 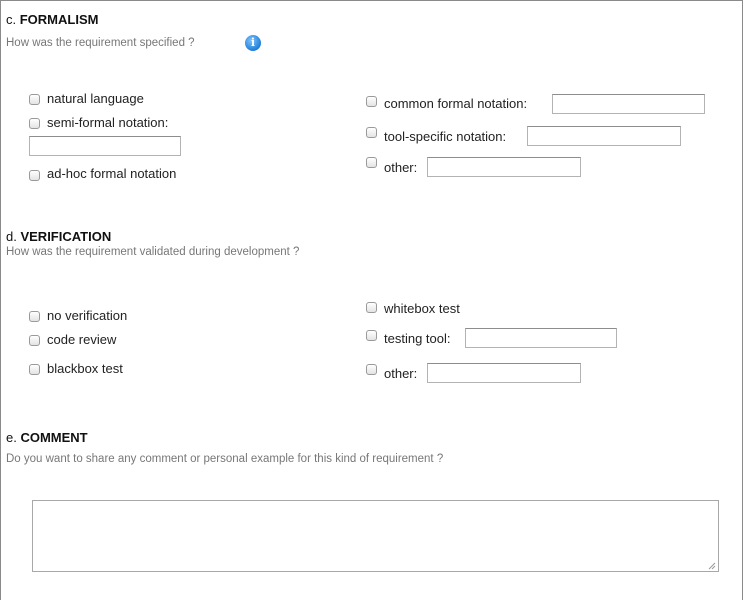 I want to click on label-testing-tool: testing tool:, so click(x=417, y=338).